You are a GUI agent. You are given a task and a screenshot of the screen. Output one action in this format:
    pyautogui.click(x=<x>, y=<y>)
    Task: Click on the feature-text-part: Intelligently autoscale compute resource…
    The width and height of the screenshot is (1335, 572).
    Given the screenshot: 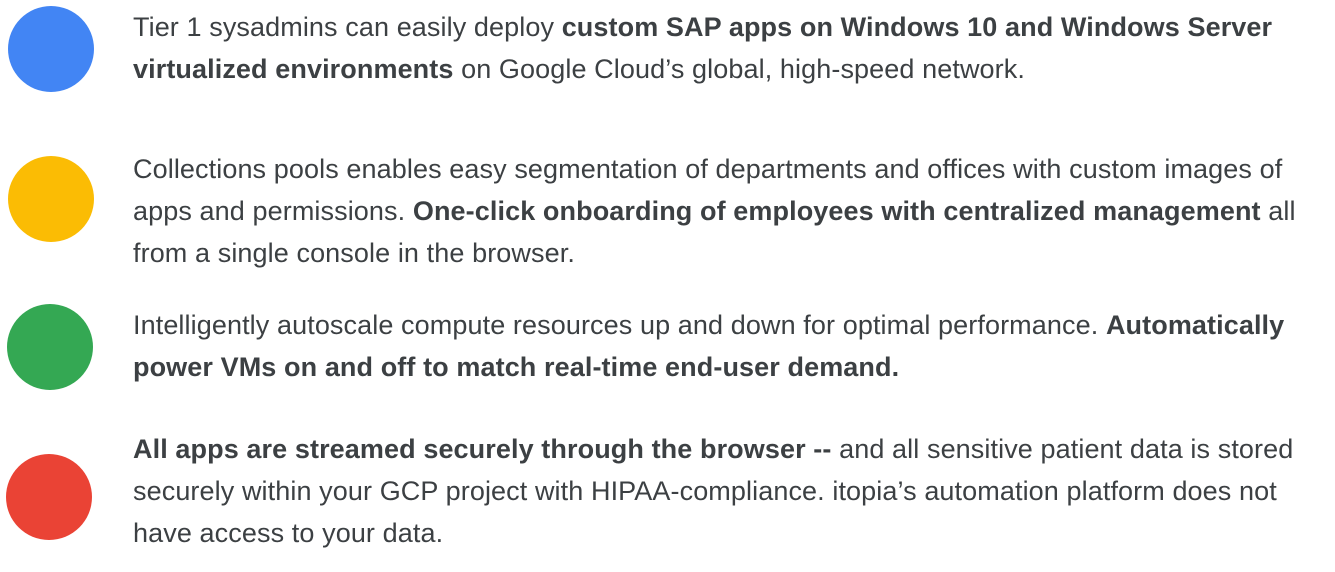 What is the action you would take?
    pyautogui.click(x=619, y=325)
    